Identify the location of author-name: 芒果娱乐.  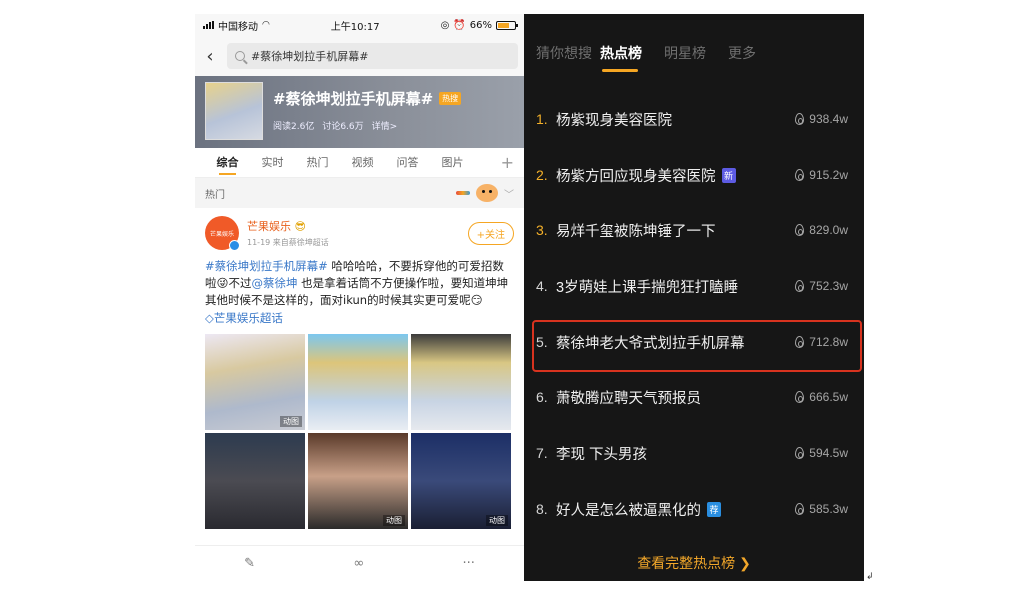
(269, 226).